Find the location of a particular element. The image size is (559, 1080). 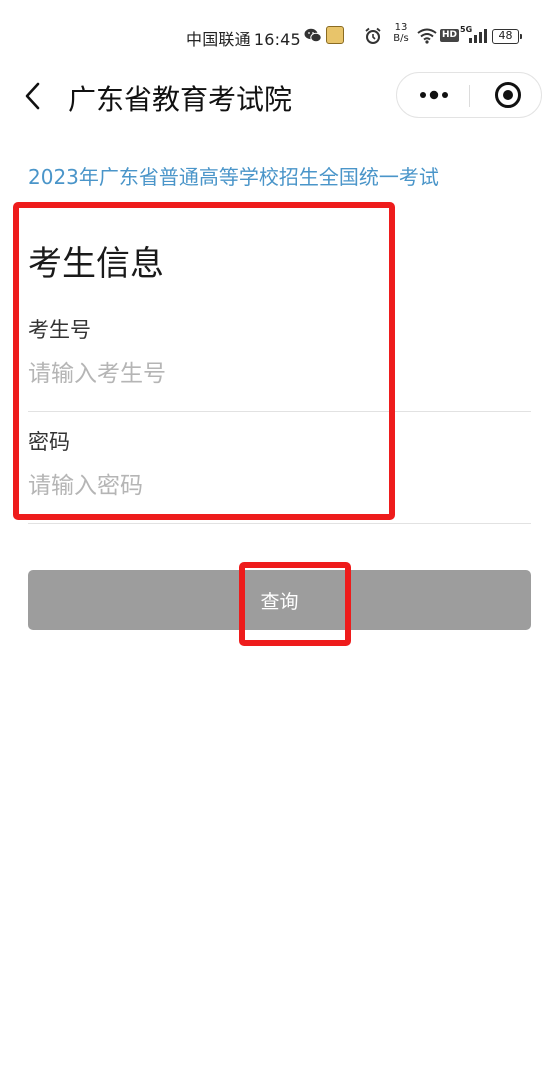

network-speed: 13 B/s is located at coordinates (401, 33).